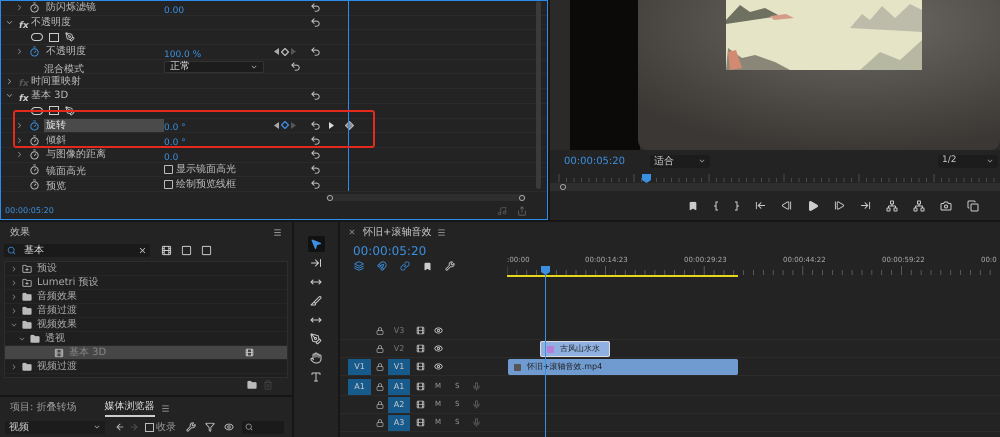 The height and width of the screenshot is (437, 1000). Describe the element at coordinates (968, 161) in the screenshot. I see `resolution-dropdown: 1/2` at that location.